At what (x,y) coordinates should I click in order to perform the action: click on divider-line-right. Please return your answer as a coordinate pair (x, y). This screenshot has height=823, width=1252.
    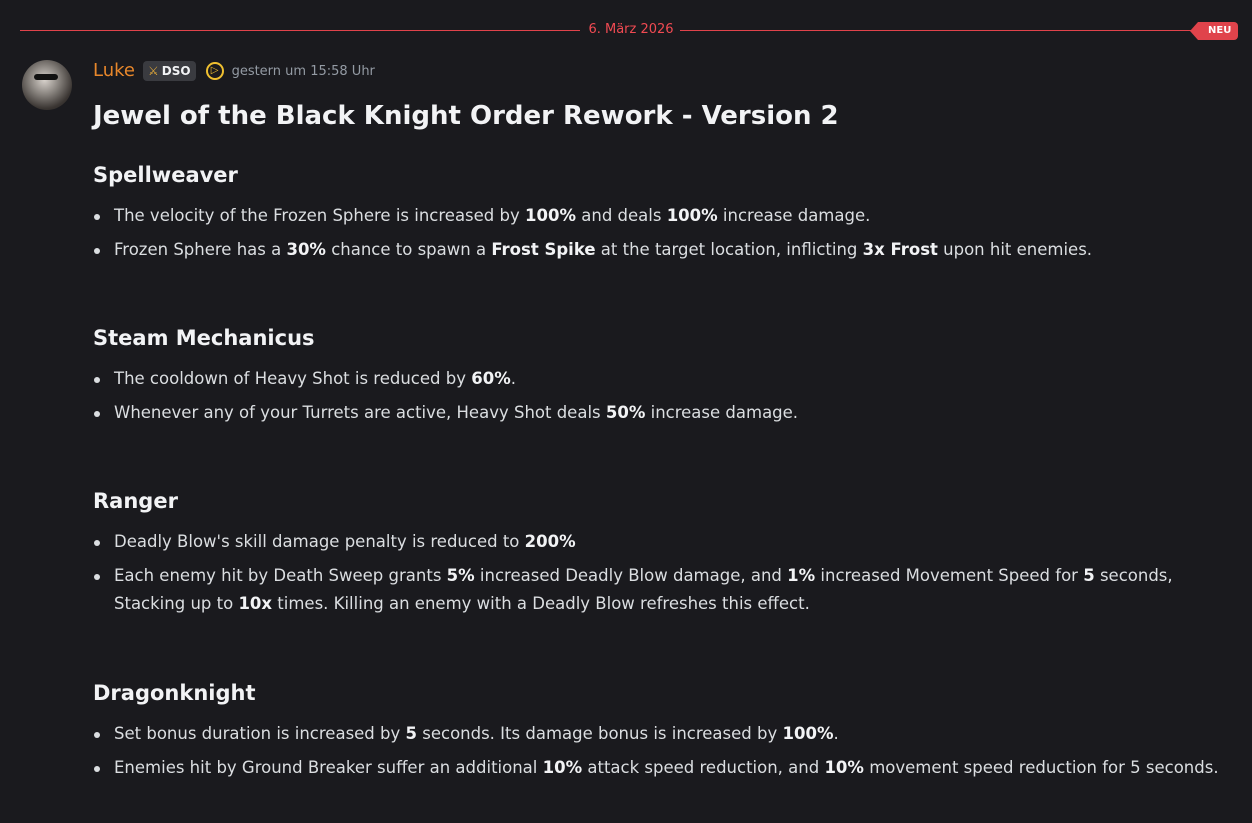
    Looking at the image, I should click on (940, 30).